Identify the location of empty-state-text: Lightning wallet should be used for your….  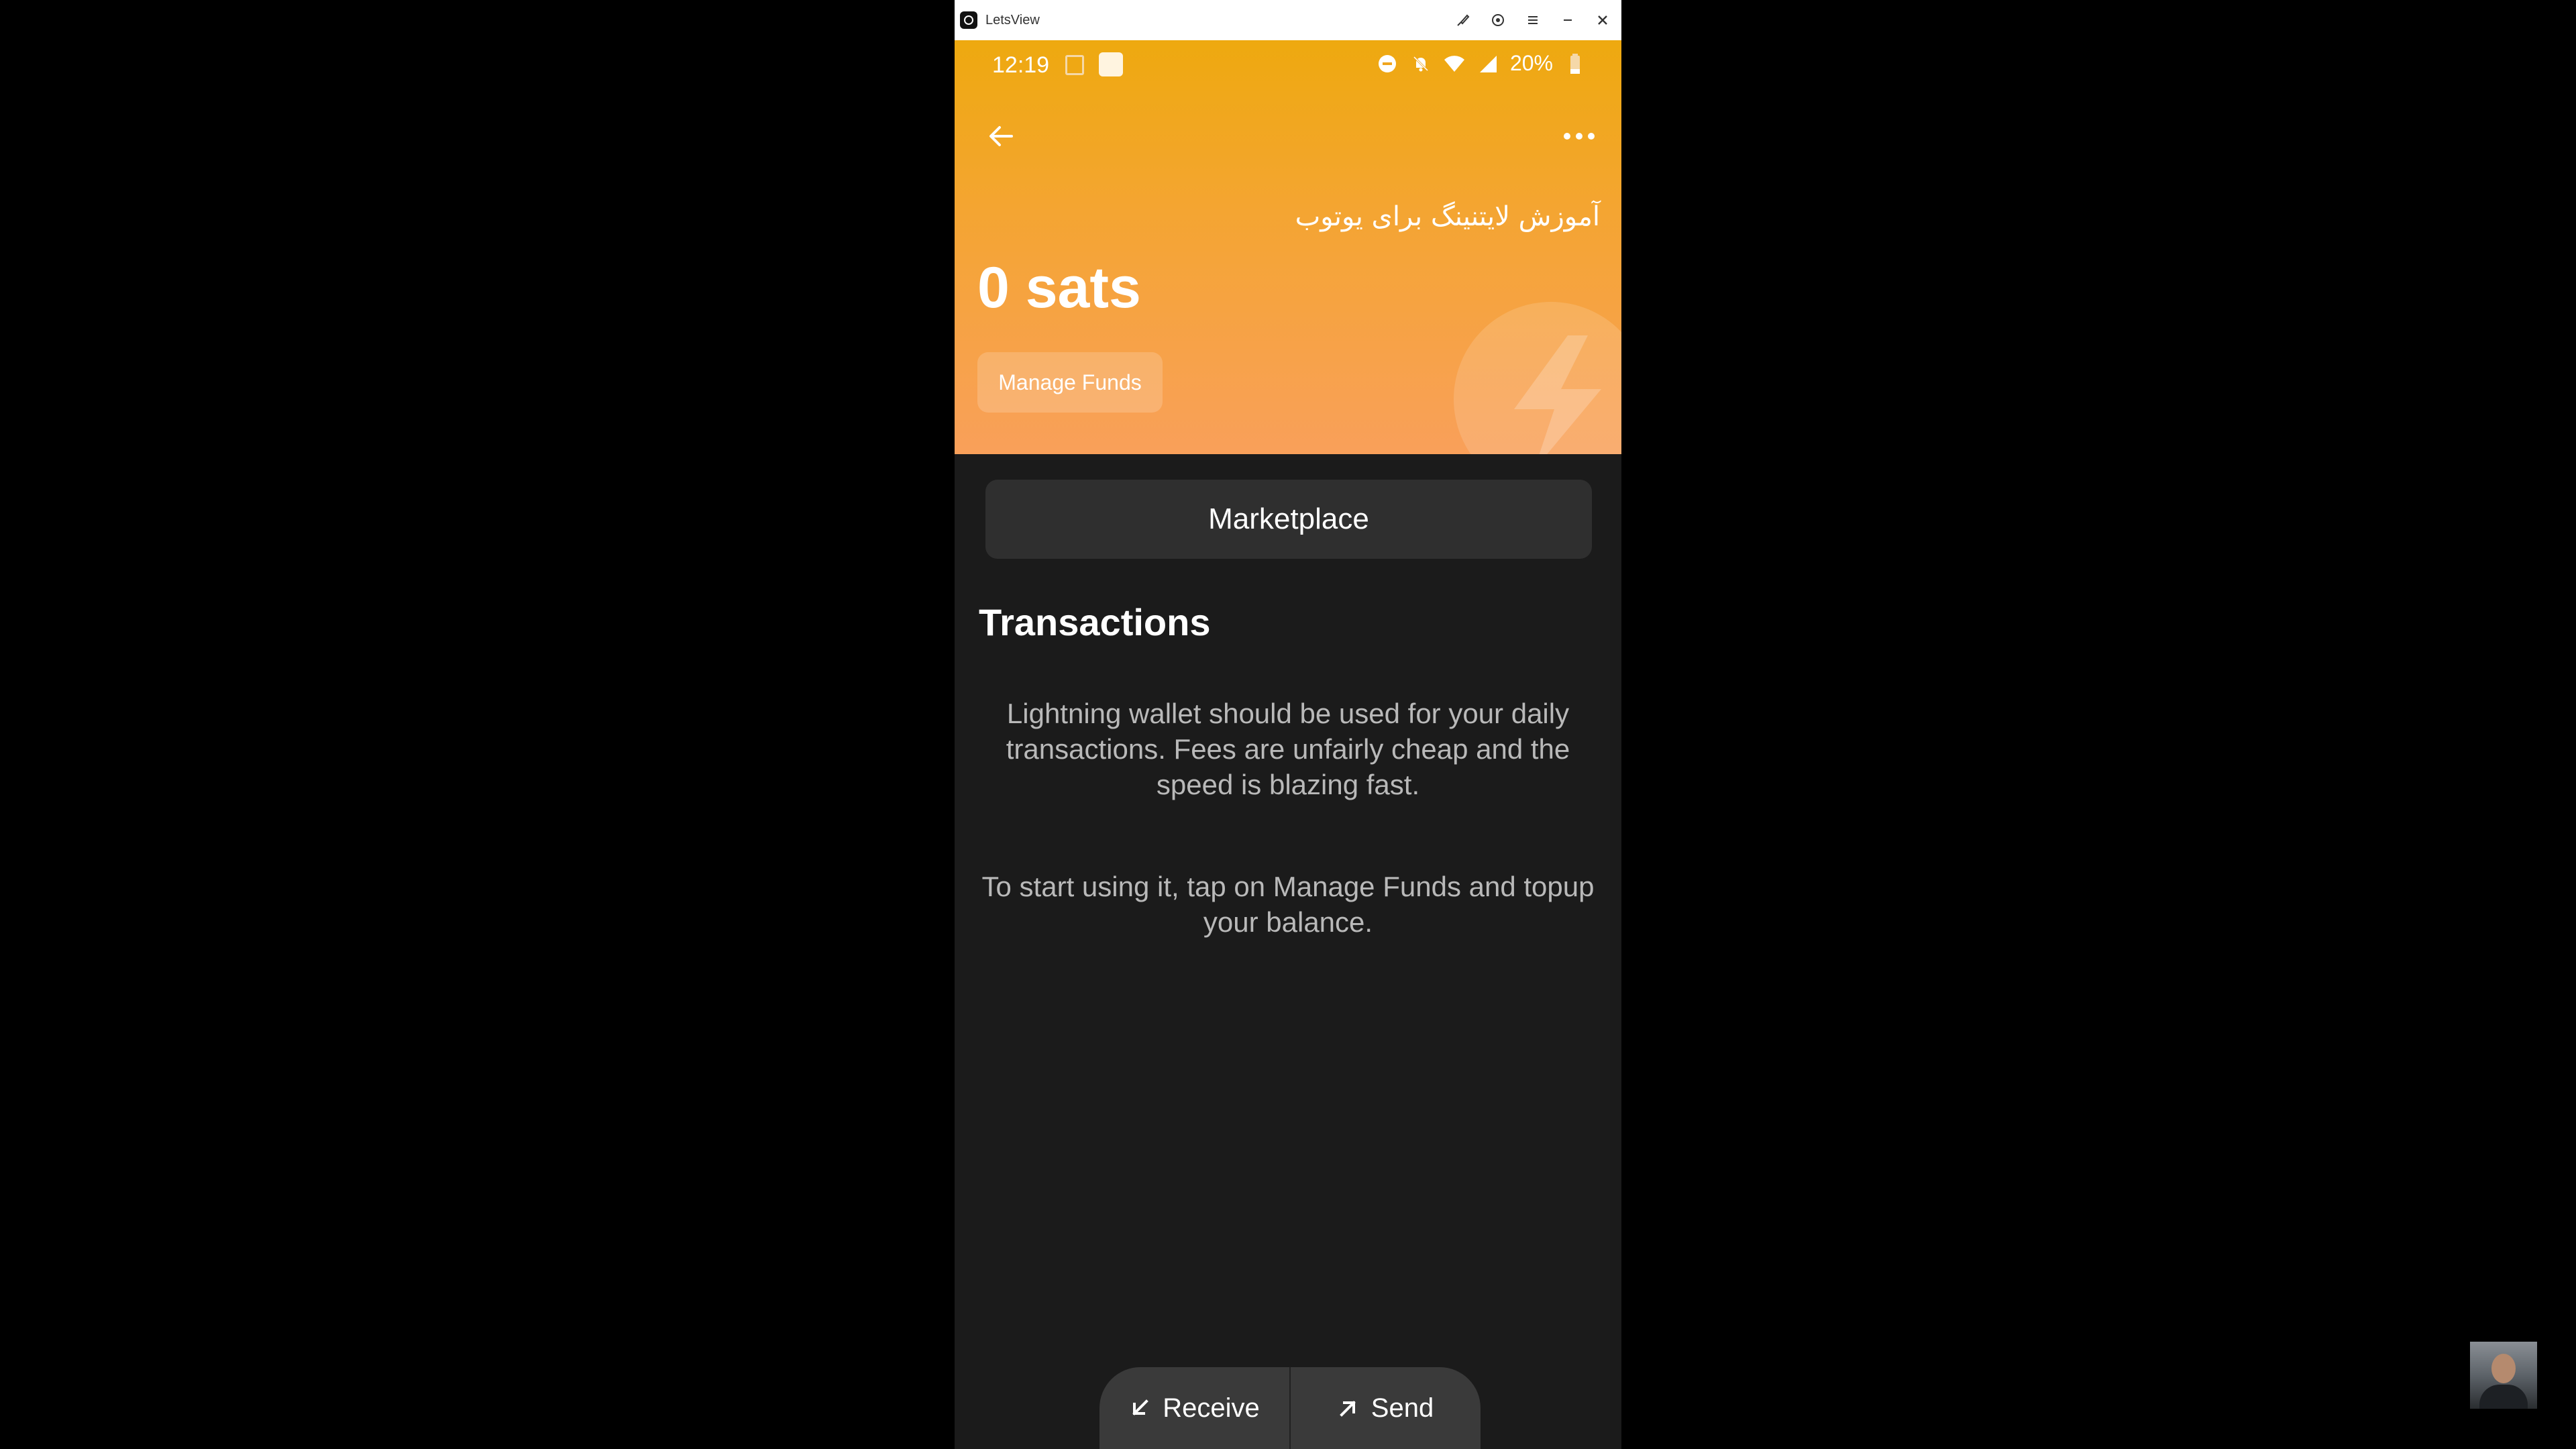
(1288, 749).